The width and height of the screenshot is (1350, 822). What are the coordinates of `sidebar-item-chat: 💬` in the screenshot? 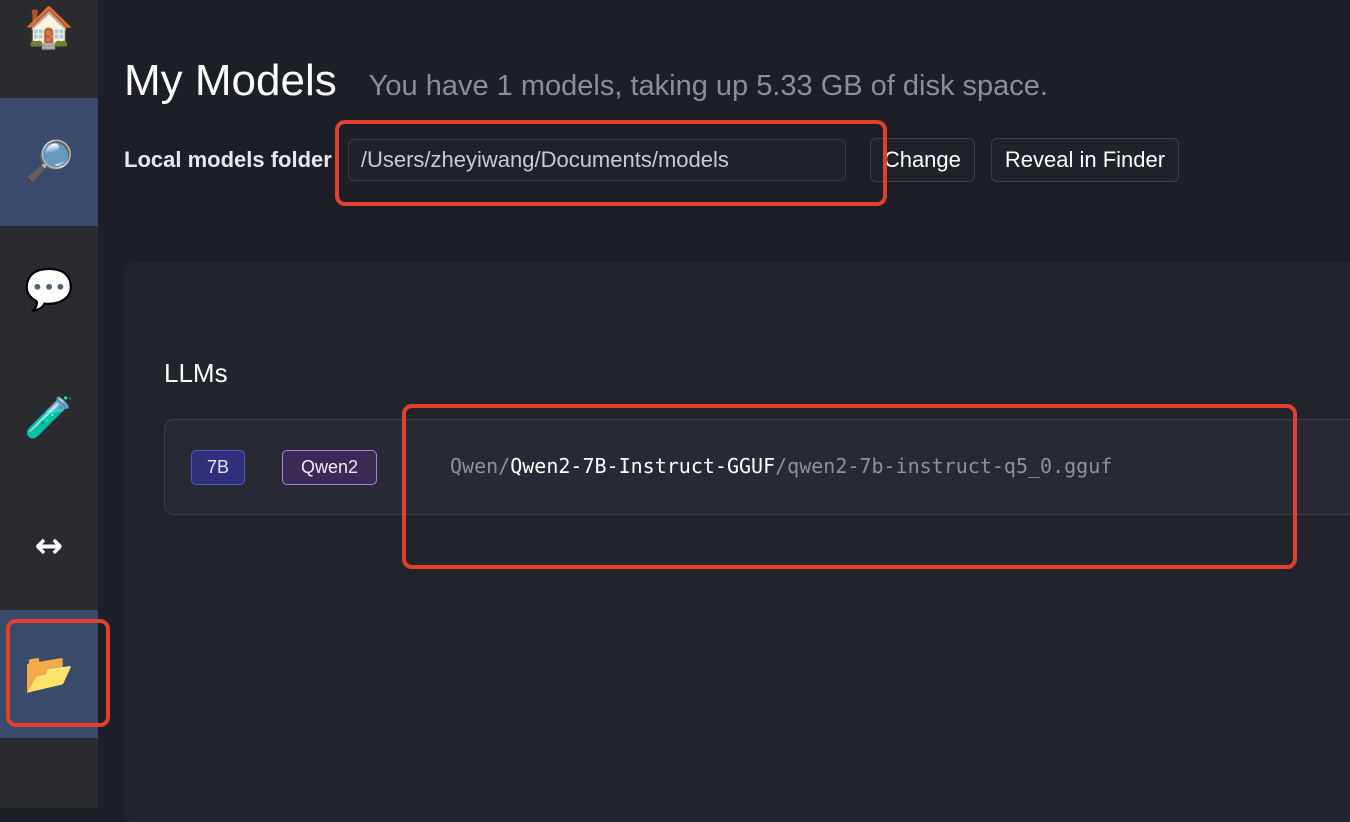 It's located at (49, 290).